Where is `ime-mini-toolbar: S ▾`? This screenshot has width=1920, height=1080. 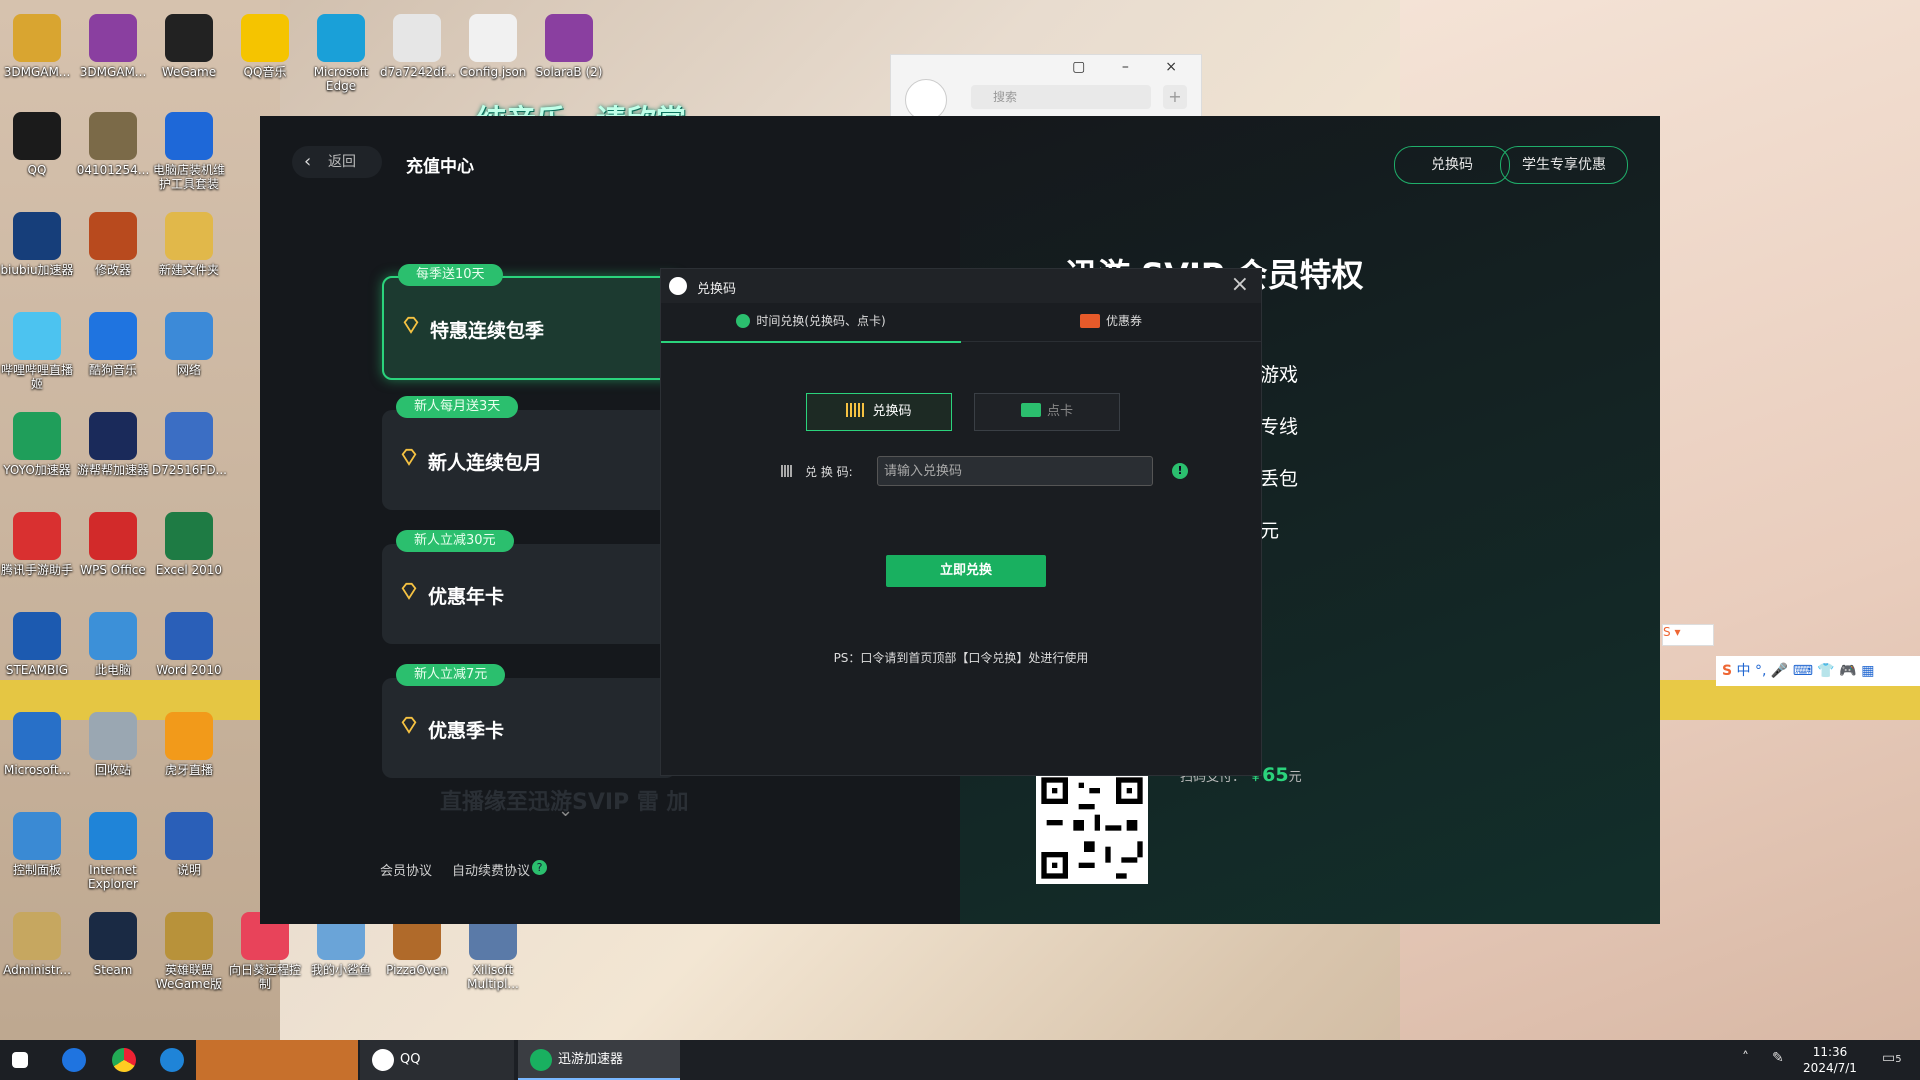 ime-mini-toolbar: S ▾ is located at coordinates (1688, 635).